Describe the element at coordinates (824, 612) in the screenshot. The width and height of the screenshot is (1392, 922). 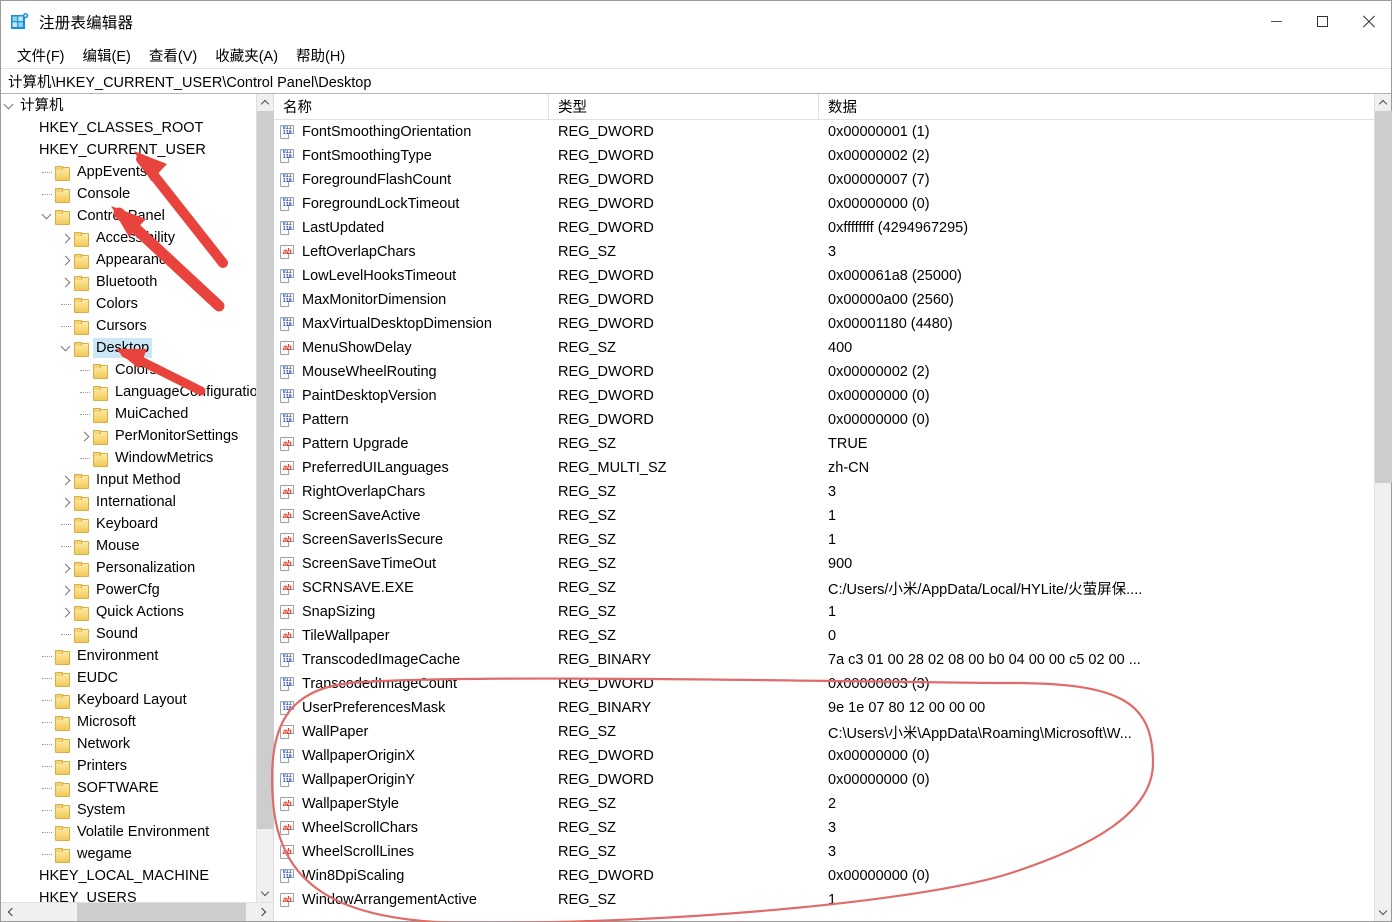
I see `registry-value-row: ab SnapSizing REG_SZ 1` at that location.